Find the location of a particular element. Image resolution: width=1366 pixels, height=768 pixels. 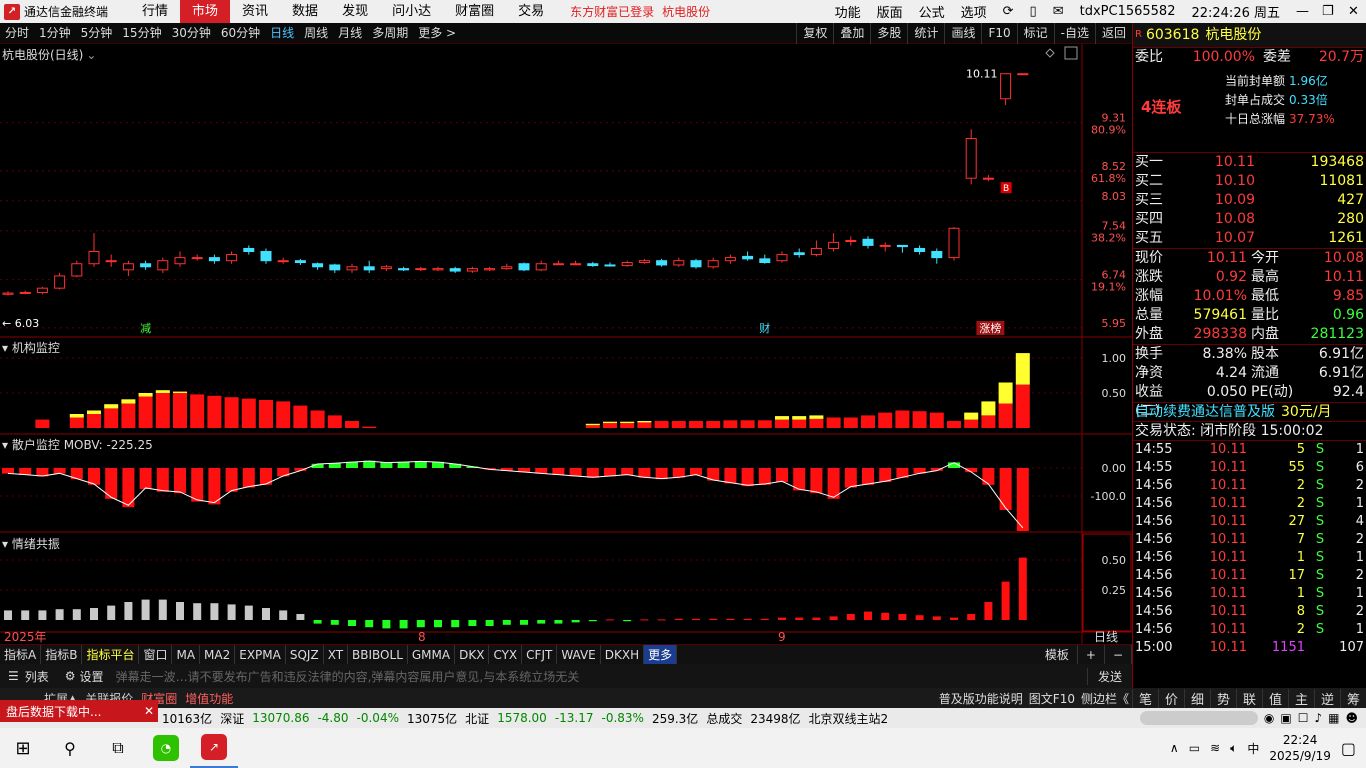

side-tab-4: 联 is located at coordinates (1249, 698).